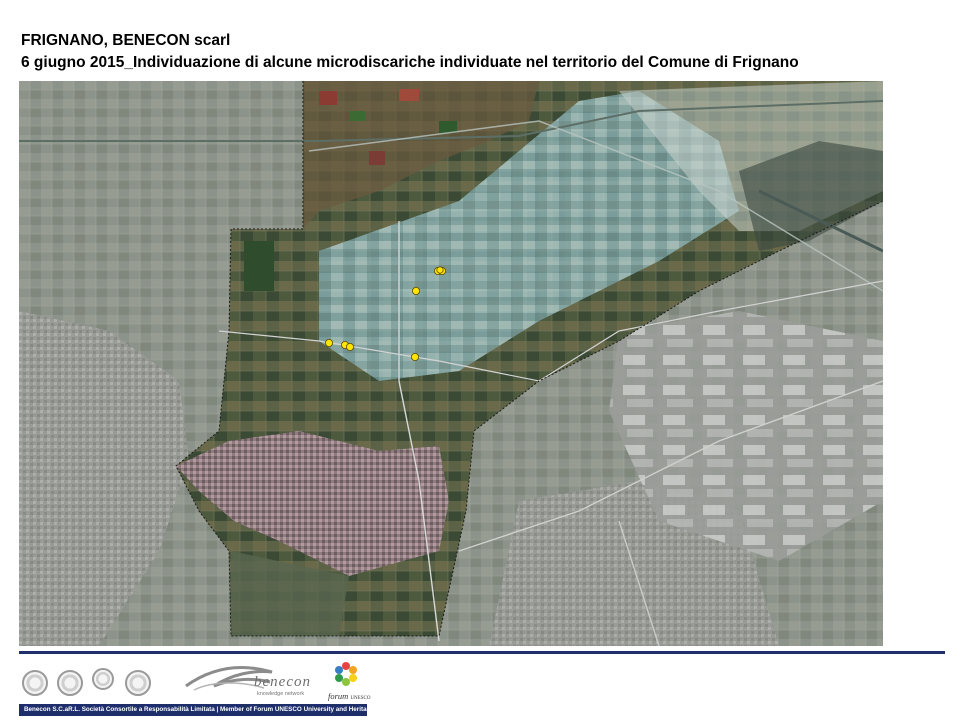  What do you see at coordinates (103, 679) in the screenshot?
I see `institute-seal-icon` at bounding box center [103, 679].